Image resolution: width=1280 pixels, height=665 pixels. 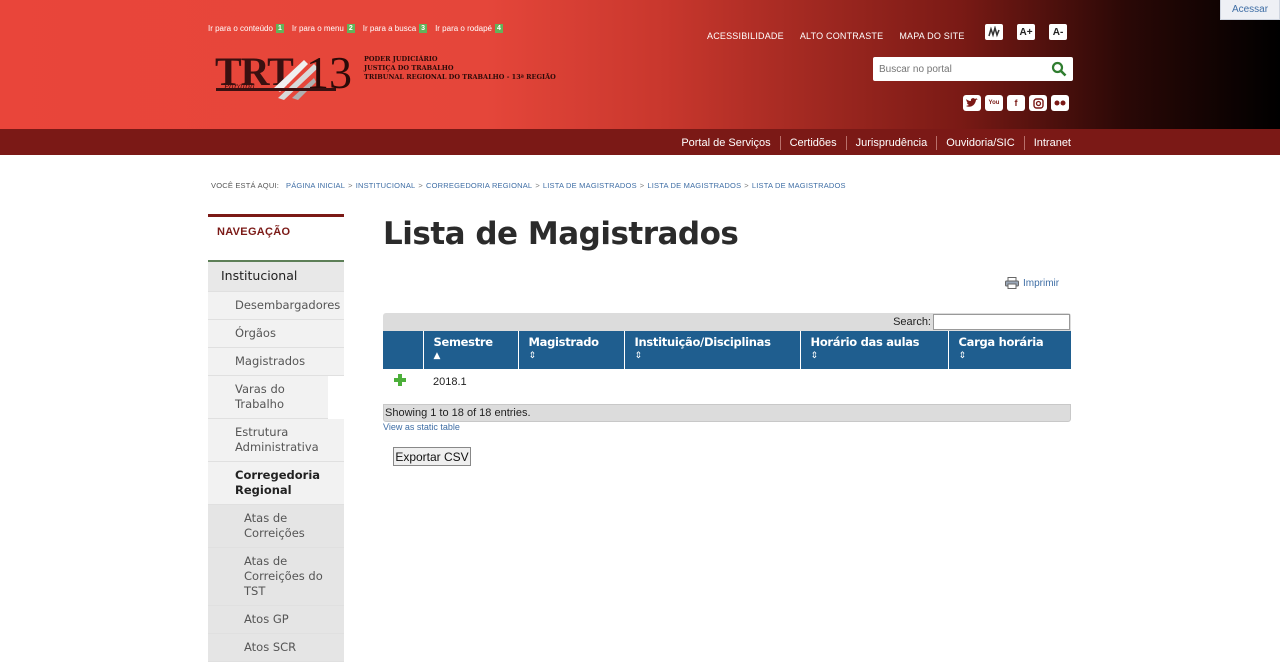 I want to click on breadcrumb-institucional: INSTITUCIONAL, so click(x=386, y=185).